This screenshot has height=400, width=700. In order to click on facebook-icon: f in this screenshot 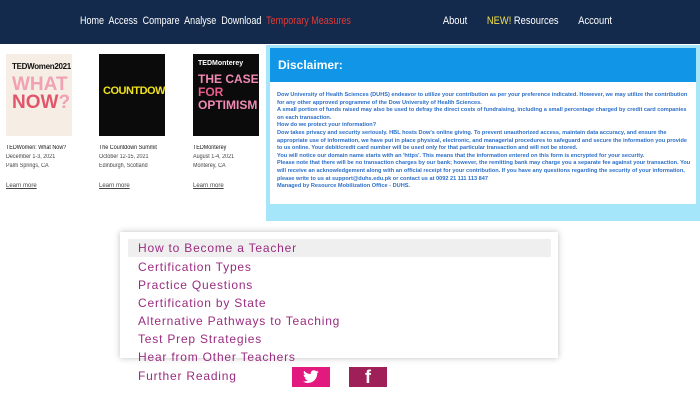, I will do `click(368, 376)`.